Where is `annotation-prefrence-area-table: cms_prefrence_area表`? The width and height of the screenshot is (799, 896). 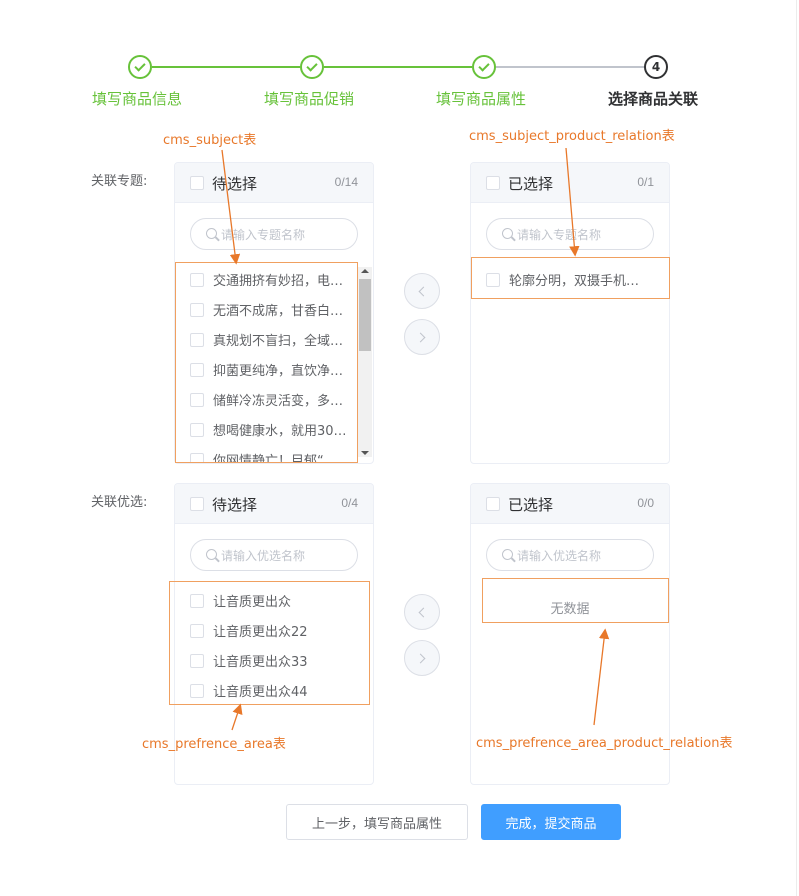
annotation-prefrence-area-table: cms_prefrence_area表 is located at coordinates (214, 744).